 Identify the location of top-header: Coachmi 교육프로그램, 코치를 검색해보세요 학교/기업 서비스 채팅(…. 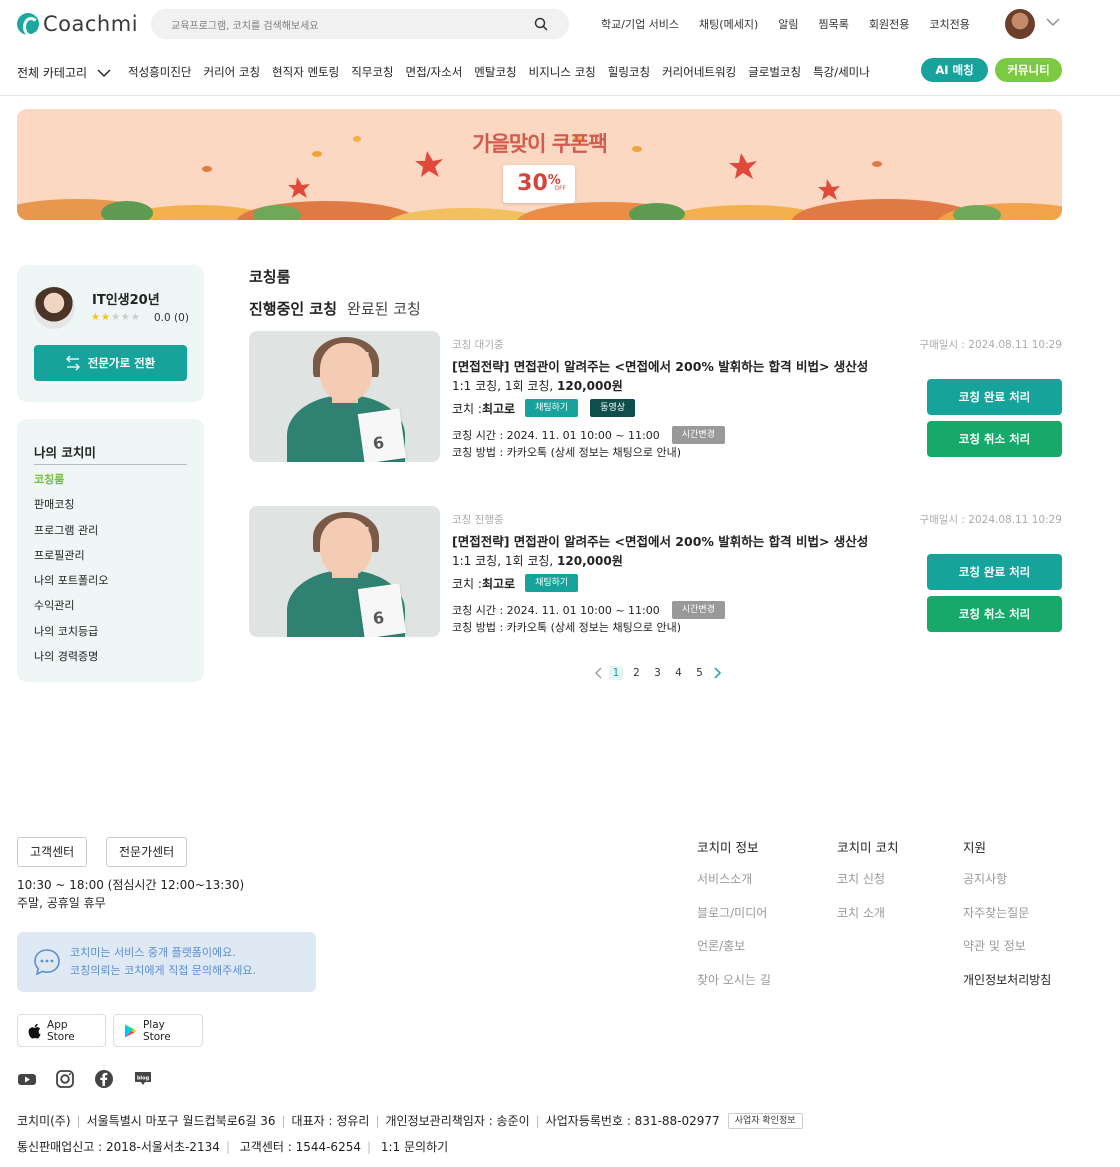
(560, 24).